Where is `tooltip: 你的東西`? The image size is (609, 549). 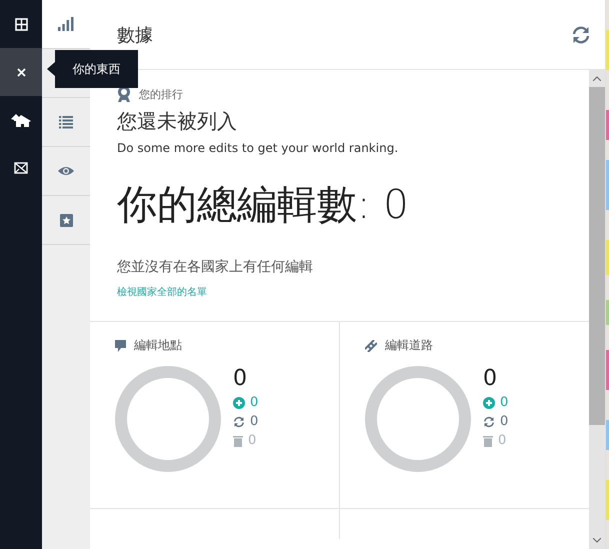 tooltip: 你的東西 is located at coordinates (92, 69).